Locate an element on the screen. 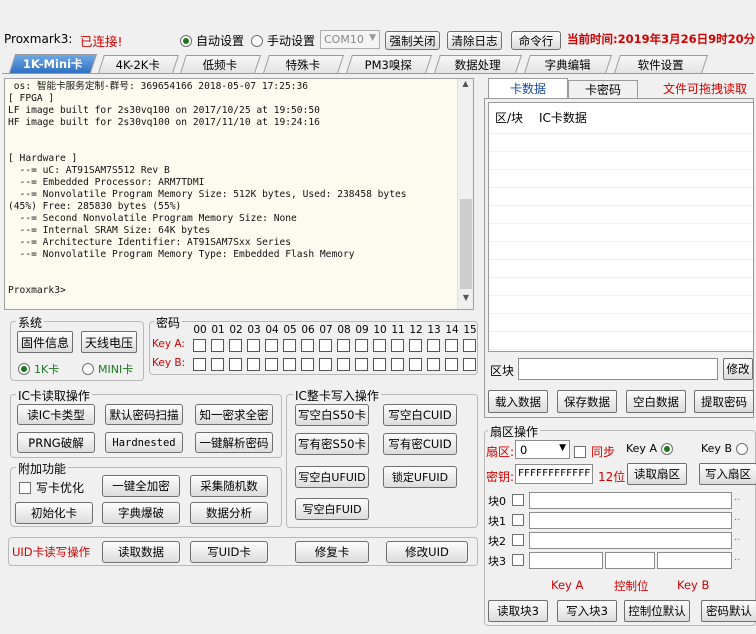  key-a-sector-02-checkbox is located at coordinates (235, 345).